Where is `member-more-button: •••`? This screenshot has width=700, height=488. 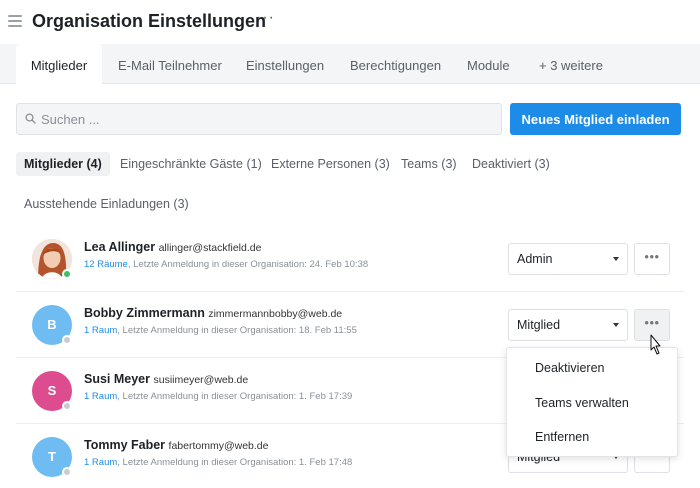 member-more-button: ••• is located at coordinates (652, 259).